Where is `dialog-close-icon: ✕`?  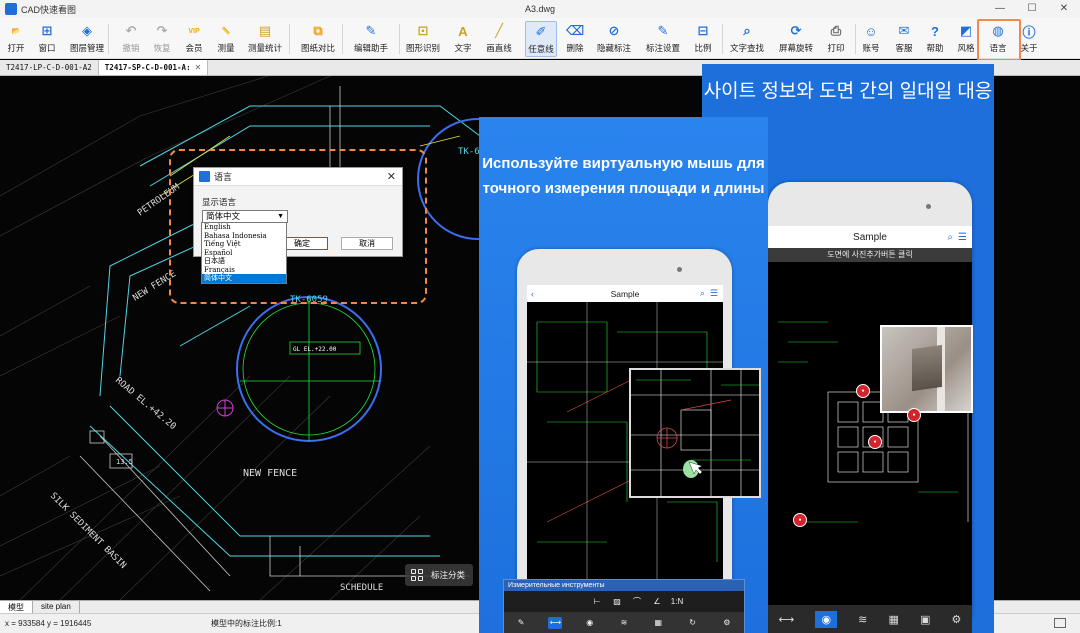 dialog-close-icon: ✕ is located at coordinates (391, 176).